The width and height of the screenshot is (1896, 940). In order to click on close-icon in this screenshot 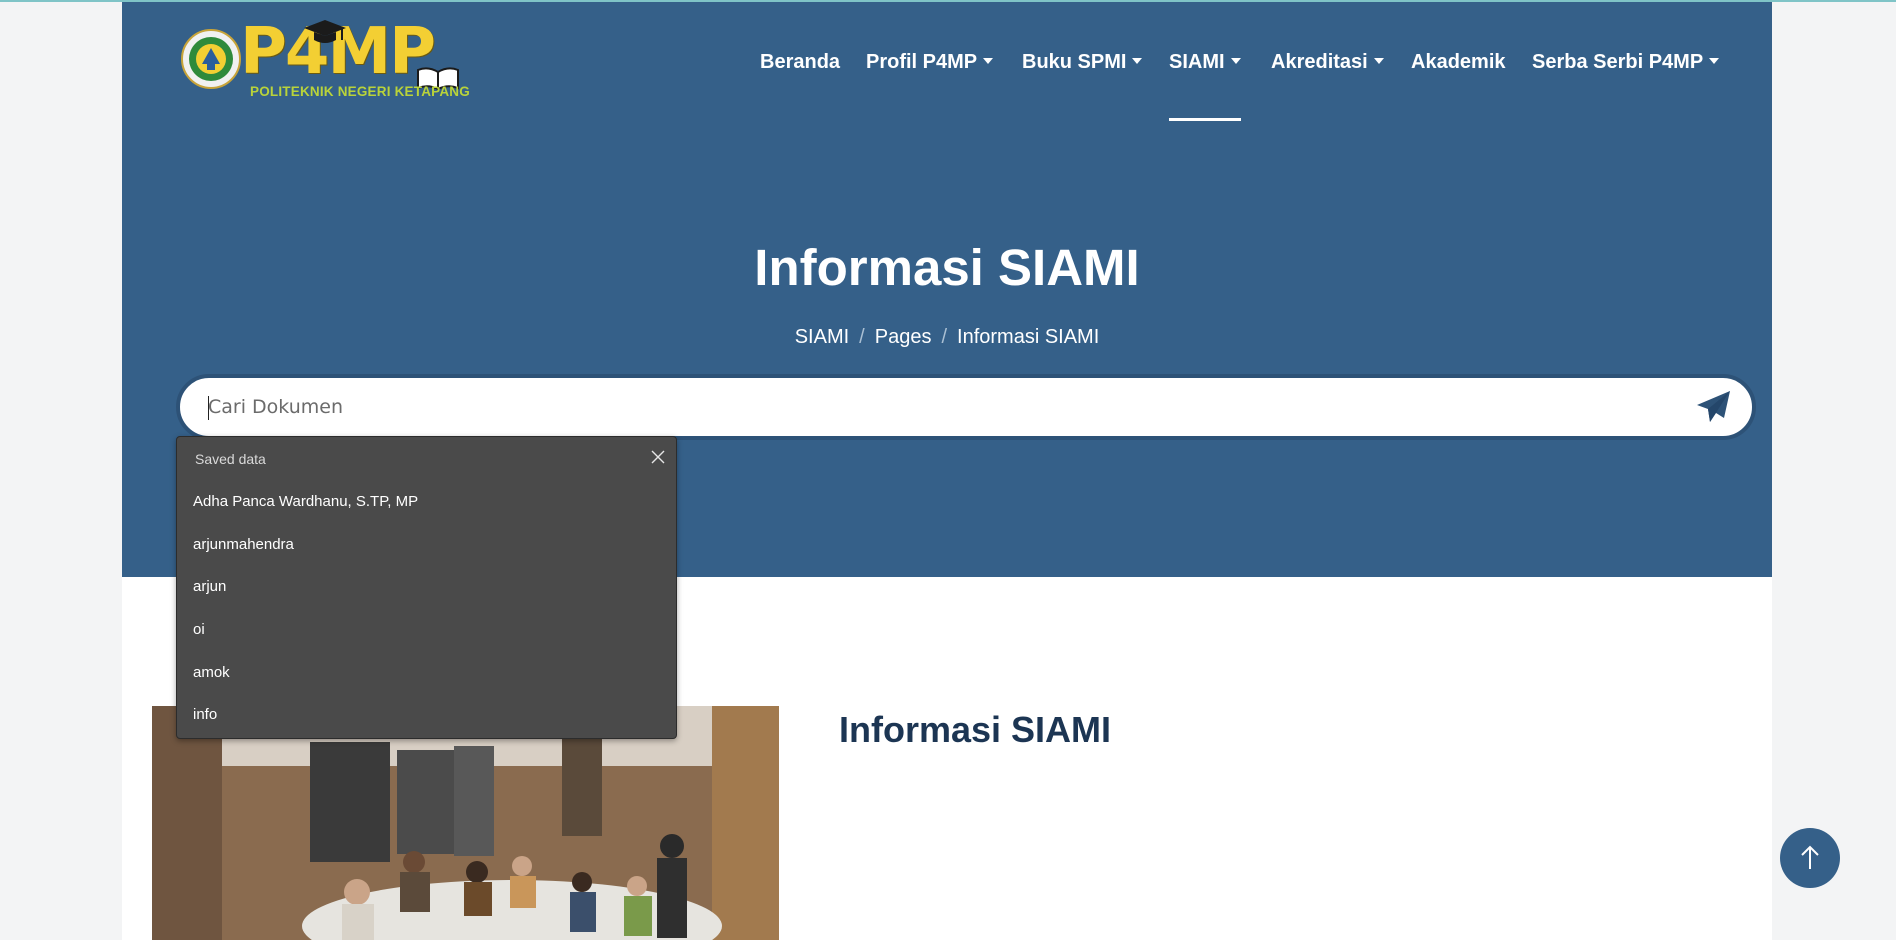, I will do `click(658, 457)`.